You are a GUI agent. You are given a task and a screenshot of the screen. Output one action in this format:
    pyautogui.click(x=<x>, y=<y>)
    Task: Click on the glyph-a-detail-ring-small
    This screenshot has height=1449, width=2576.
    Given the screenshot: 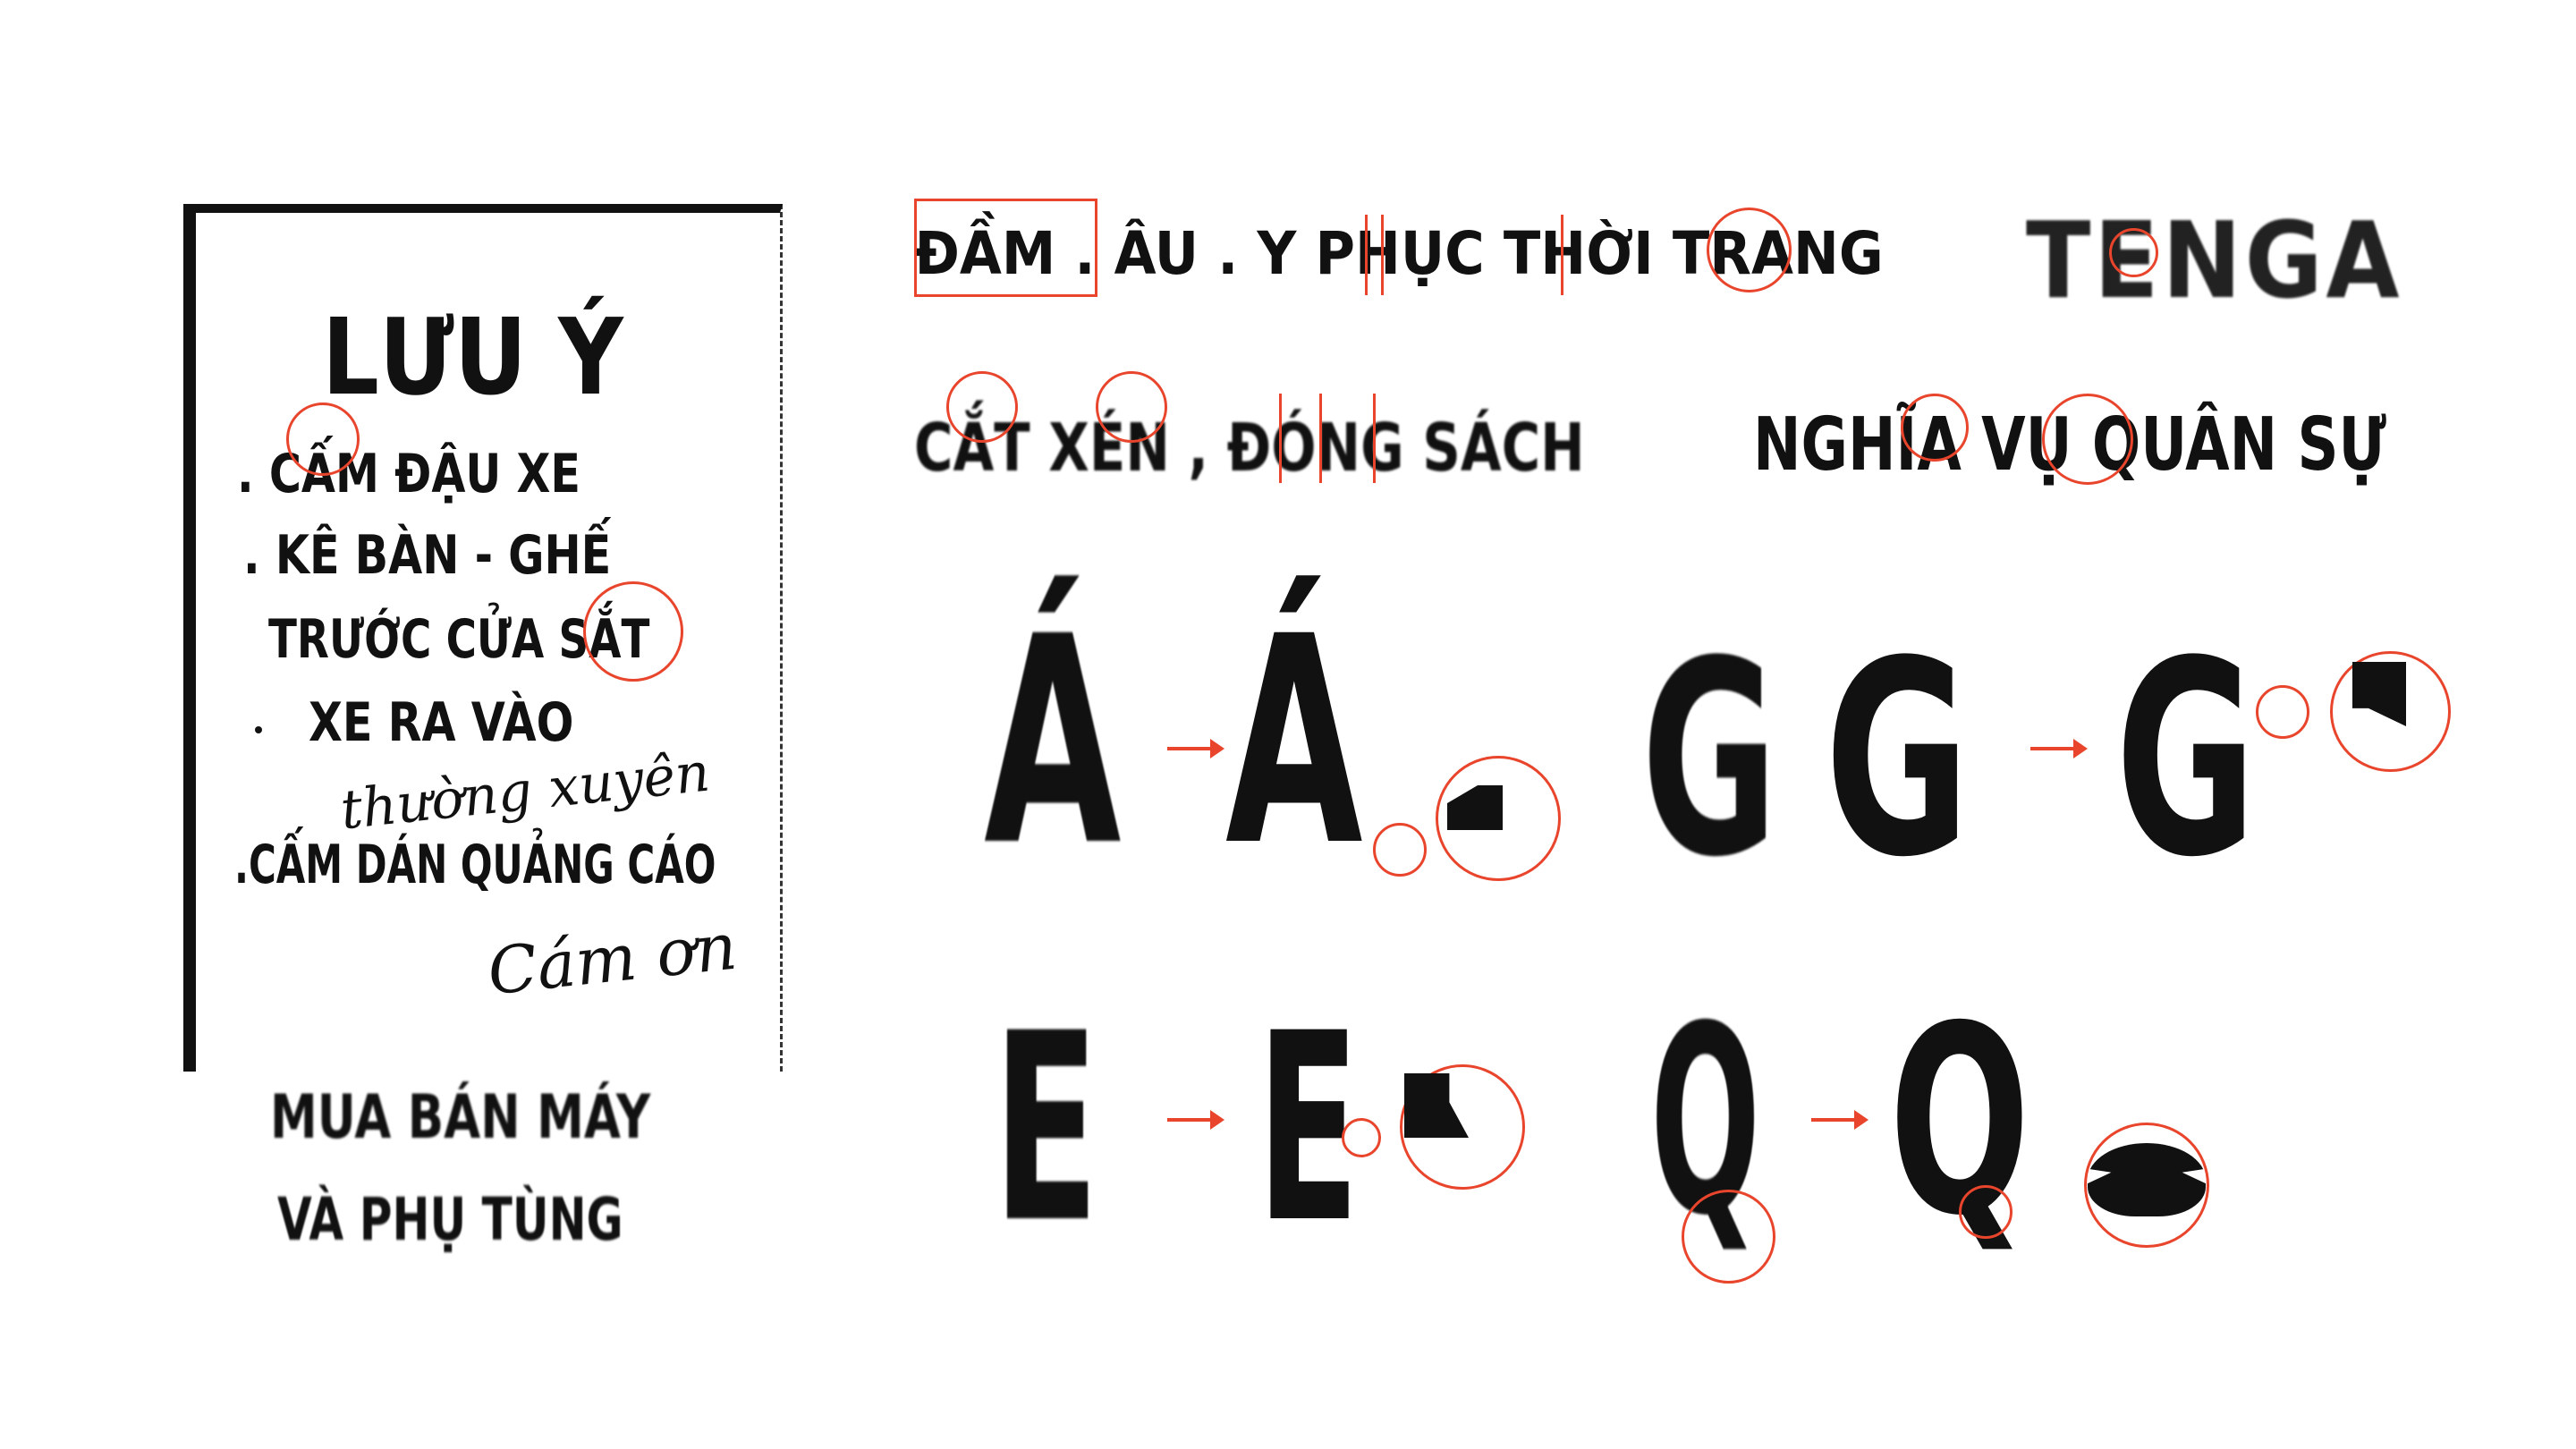 What is the action you would take?
    pyautogui.click(x=1400, y=850)
    